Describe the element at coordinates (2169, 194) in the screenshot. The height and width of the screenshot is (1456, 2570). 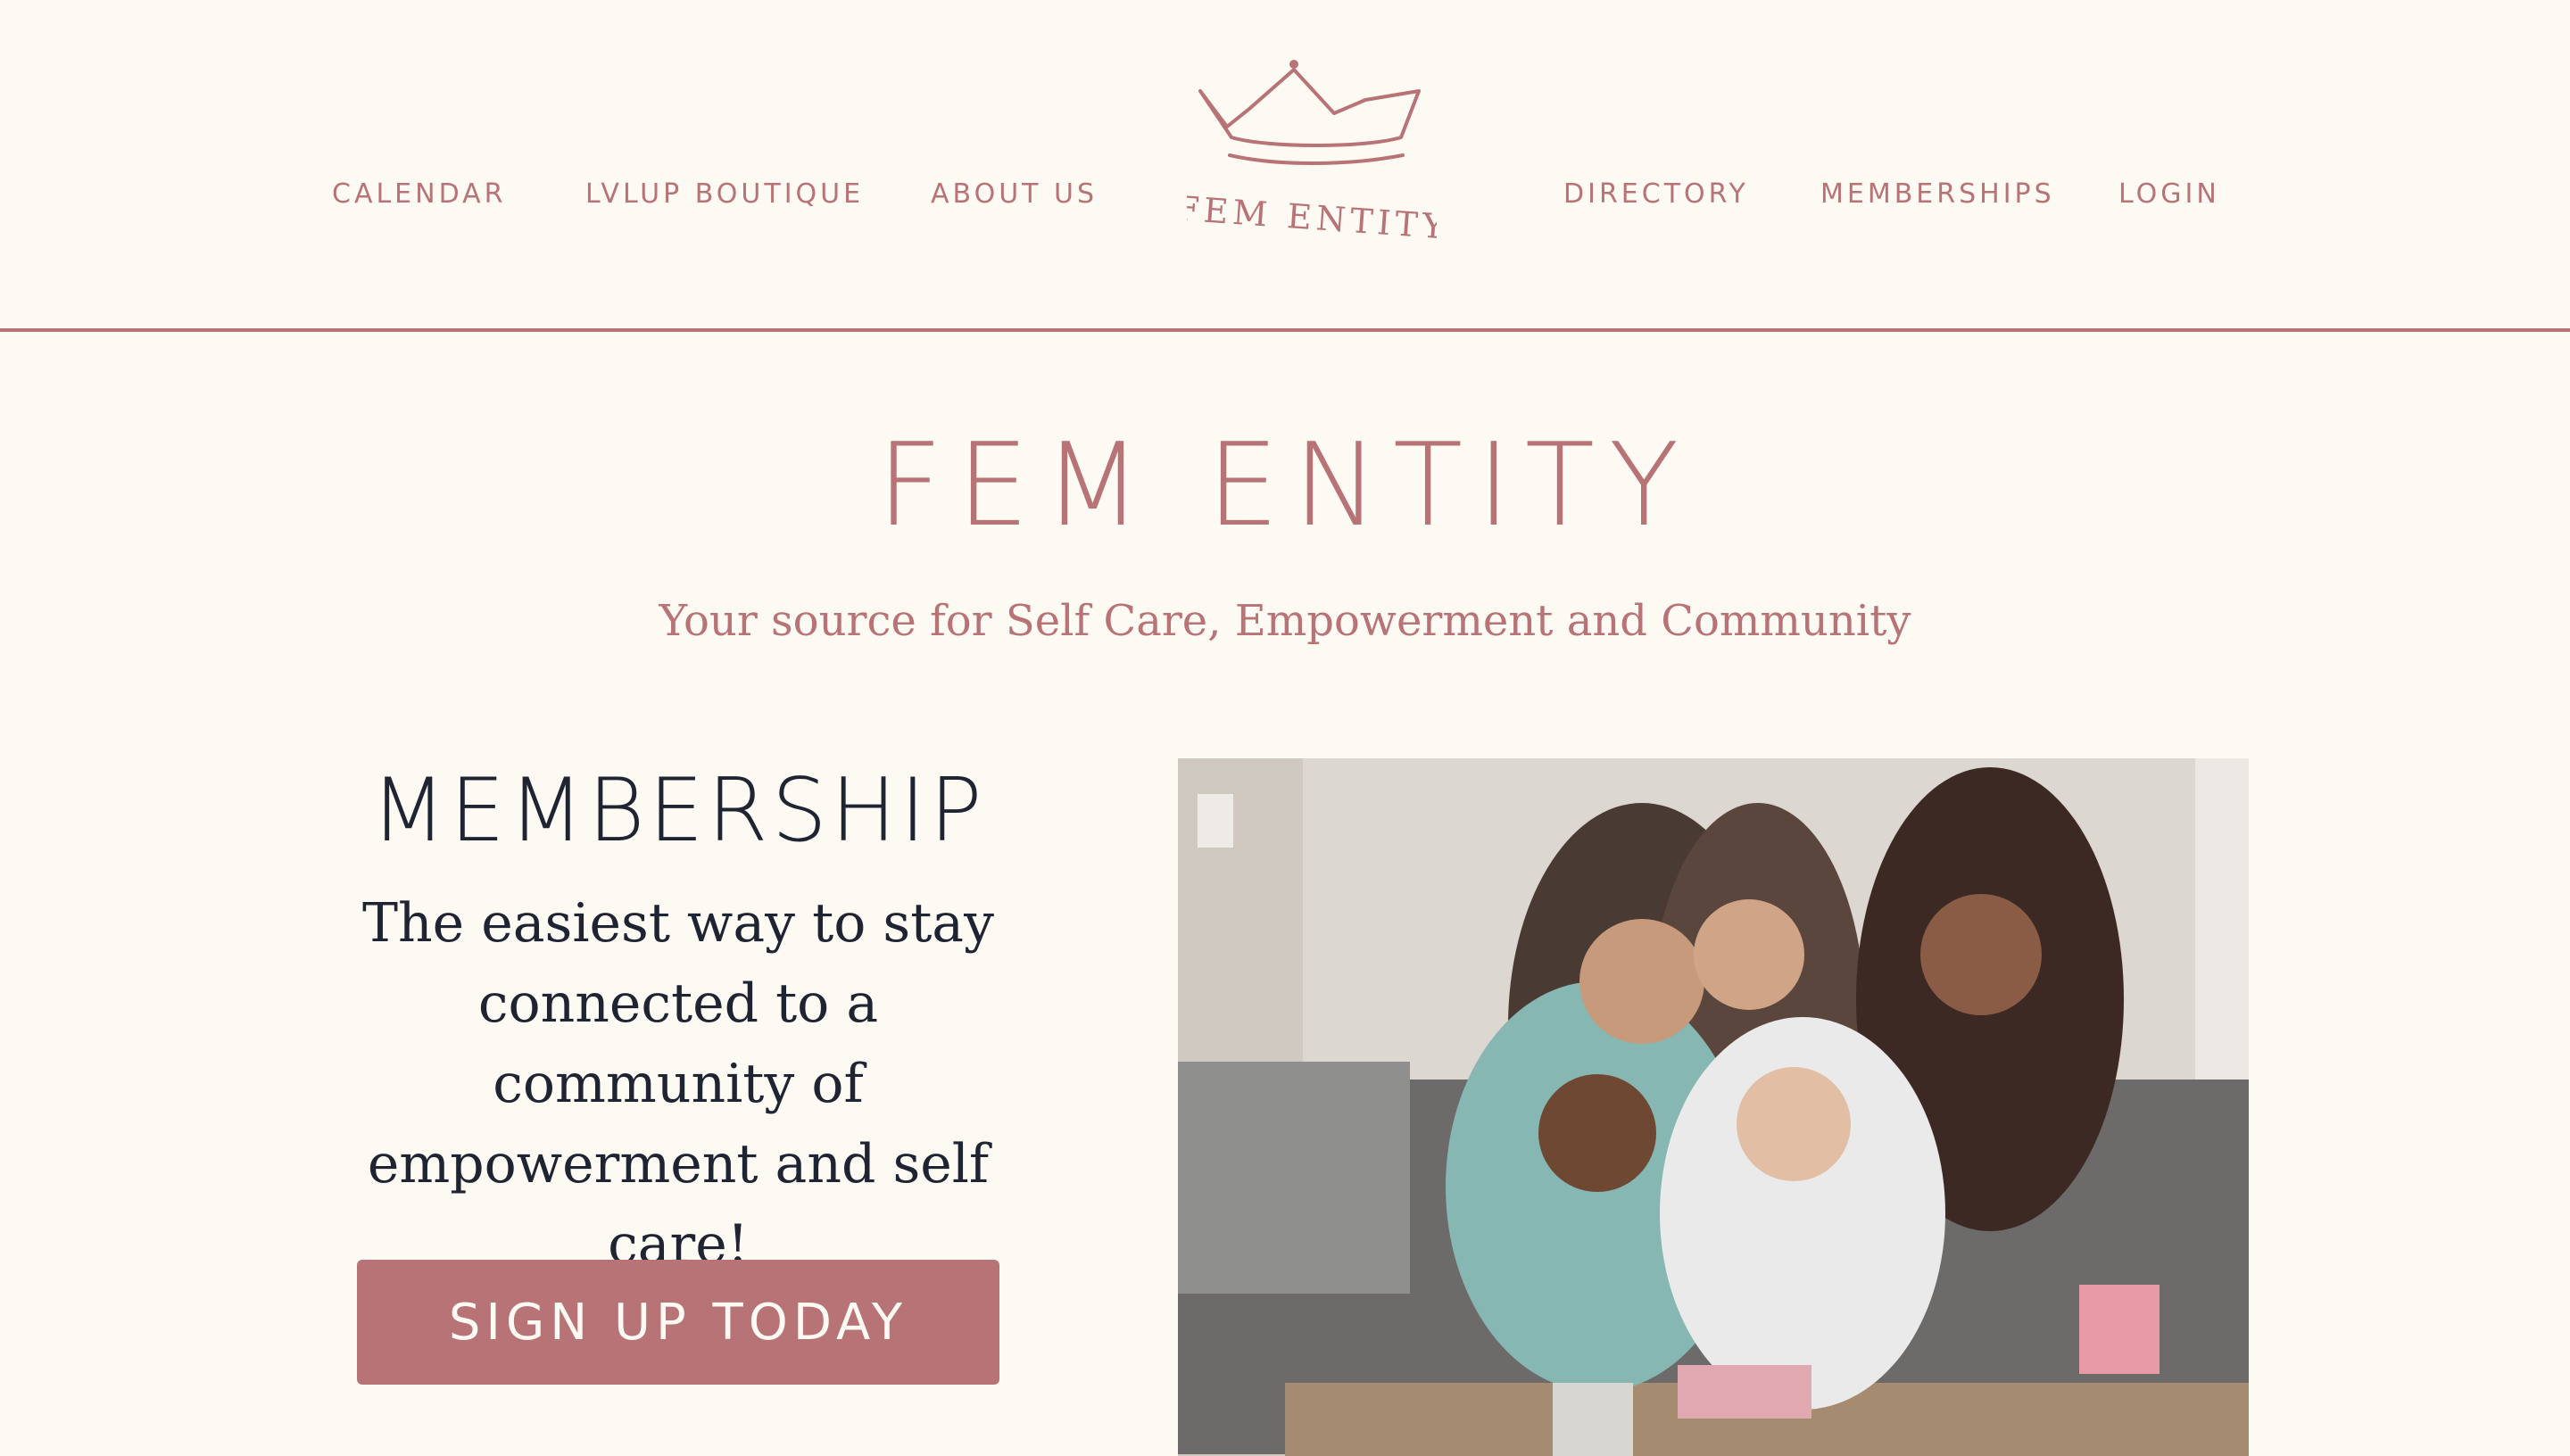
I see `nav-login: LOGIN` at that location.